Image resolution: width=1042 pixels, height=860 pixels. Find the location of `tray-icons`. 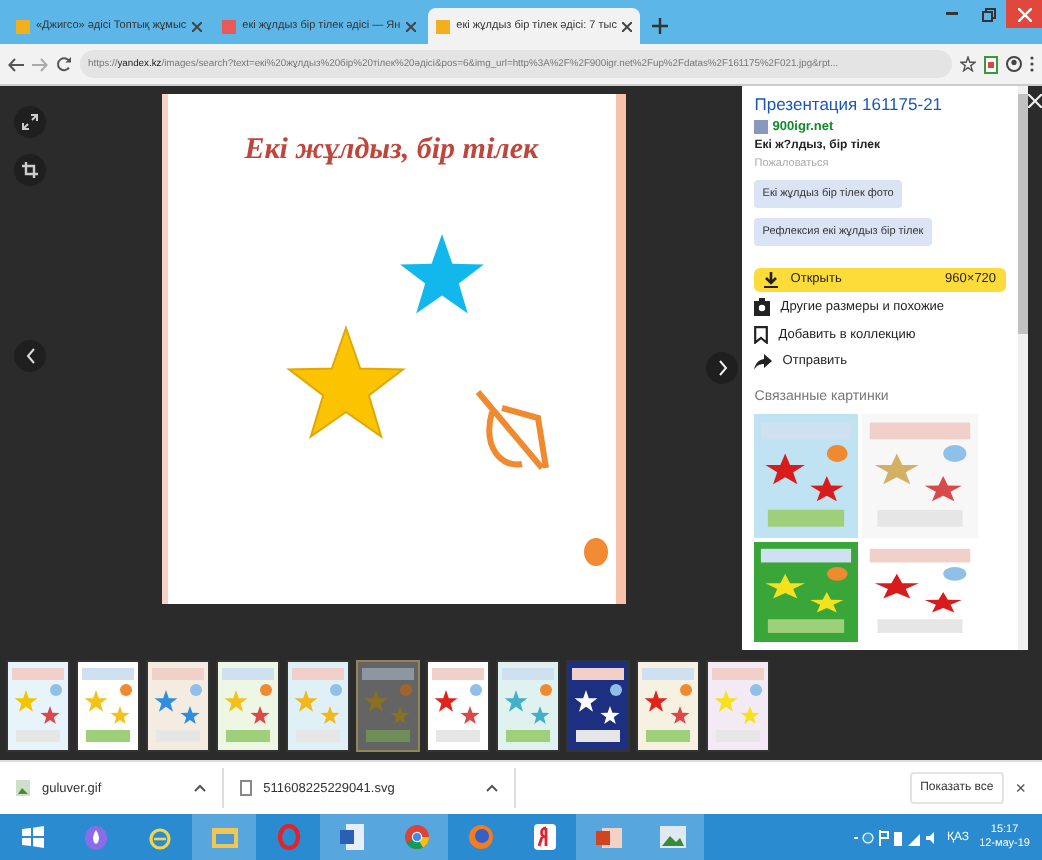

tray-icons is located at coordinates (895, 837).